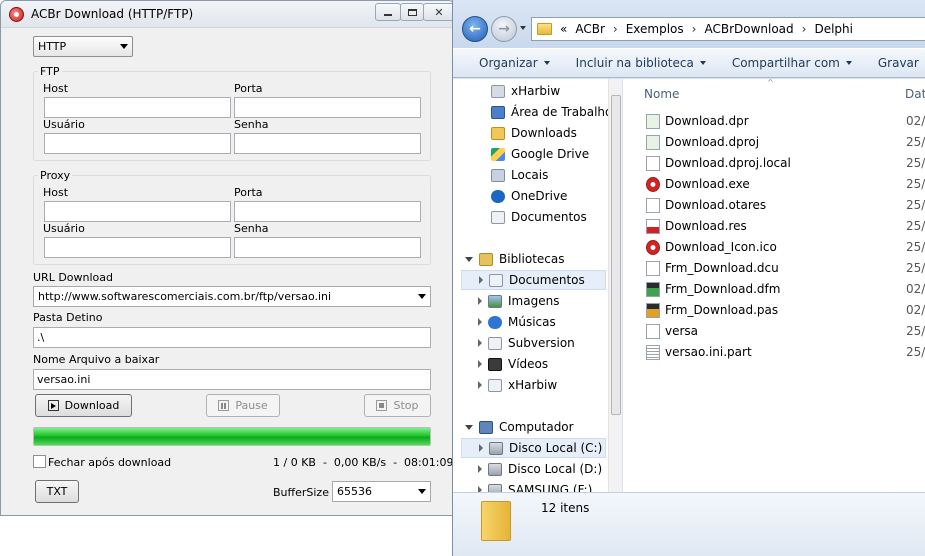  Describe the element at coordinates (708, 352) in the screenshot. I see `file-name: versao.ini.part` at that location.